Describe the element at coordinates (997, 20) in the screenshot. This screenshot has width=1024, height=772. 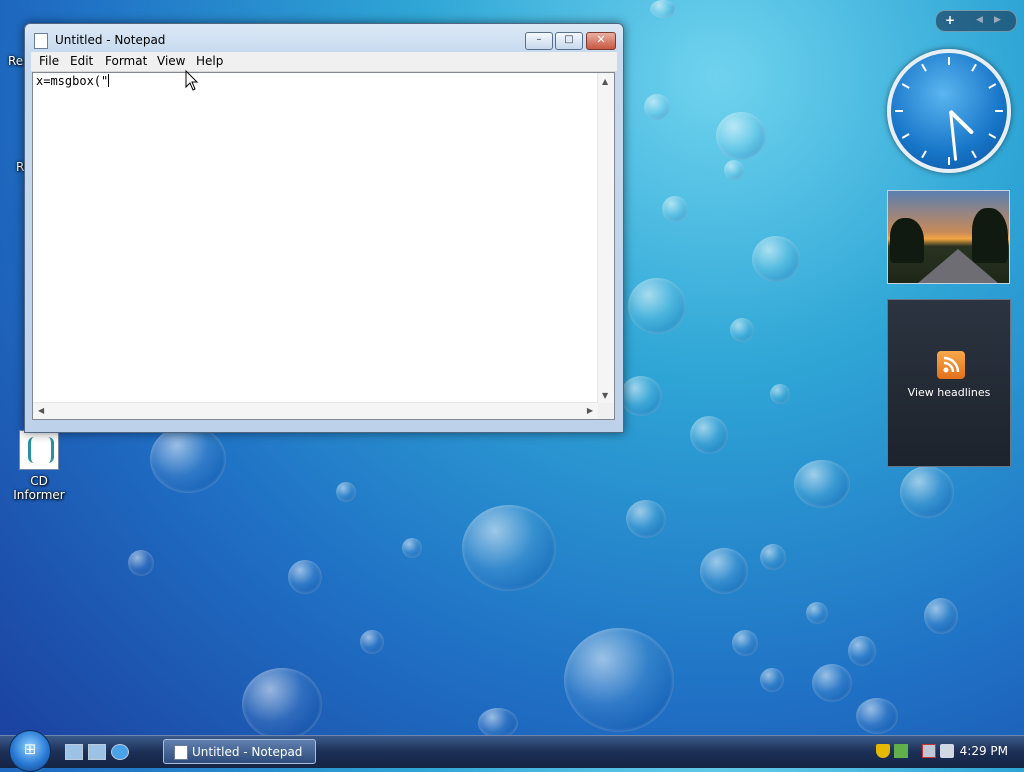
I see `next-icon: ▶` at that location.